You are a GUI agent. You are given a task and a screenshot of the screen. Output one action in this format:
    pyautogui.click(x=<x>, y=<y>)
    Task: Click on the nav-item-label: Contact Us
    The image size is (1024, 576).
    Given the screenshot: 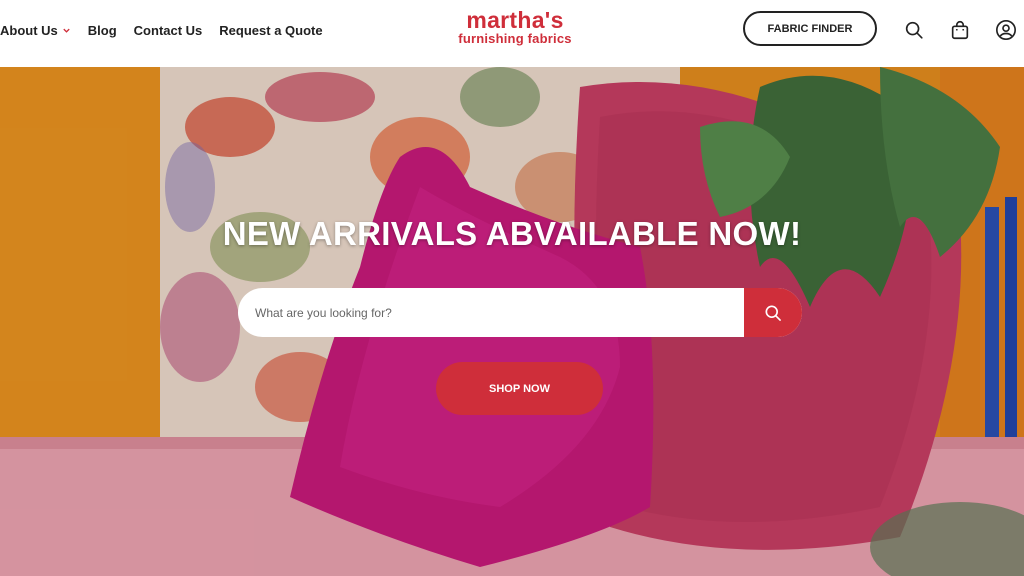 What is the action you would take?
    pyautogui.click(x=168, y=30)
    